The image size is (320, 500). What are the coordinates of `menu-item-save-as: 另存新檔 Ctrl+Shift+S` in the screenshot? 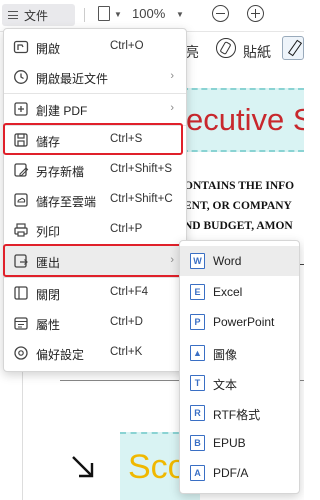 It's located at (95, 170).